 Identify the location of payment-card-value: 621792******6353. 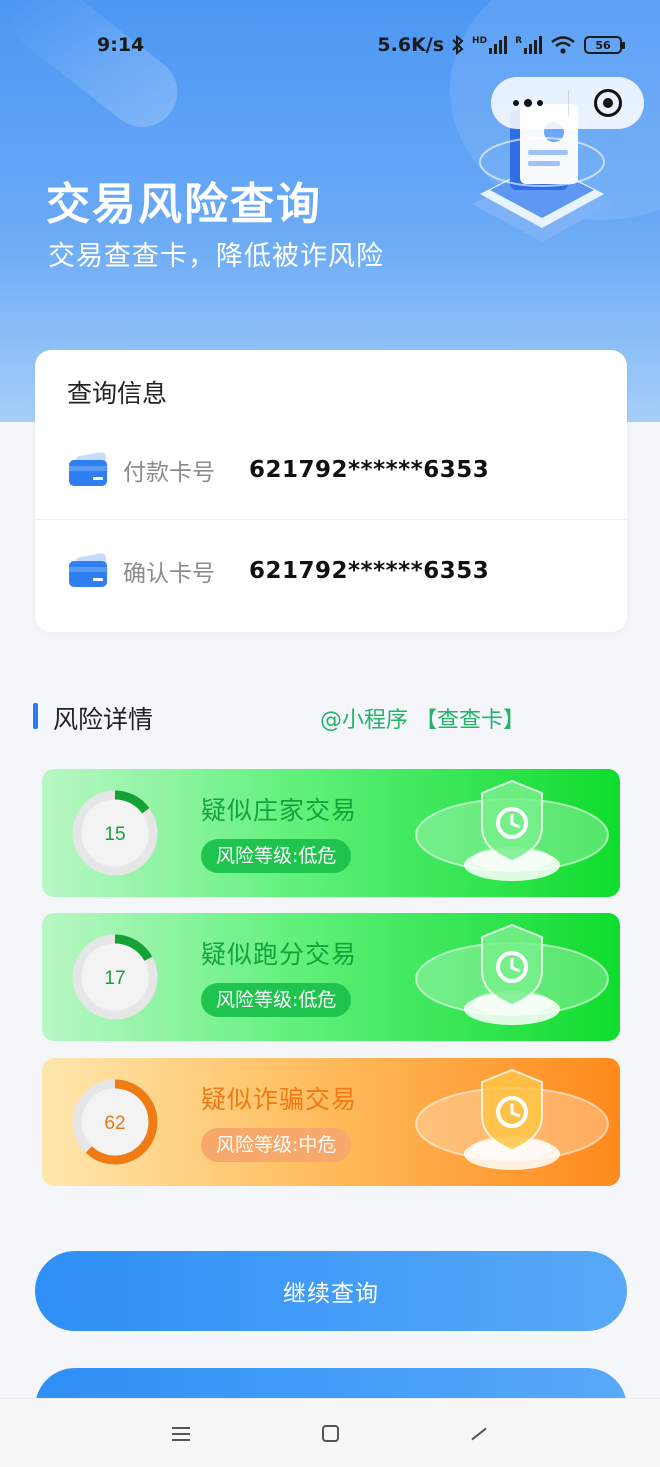
(369, 469).